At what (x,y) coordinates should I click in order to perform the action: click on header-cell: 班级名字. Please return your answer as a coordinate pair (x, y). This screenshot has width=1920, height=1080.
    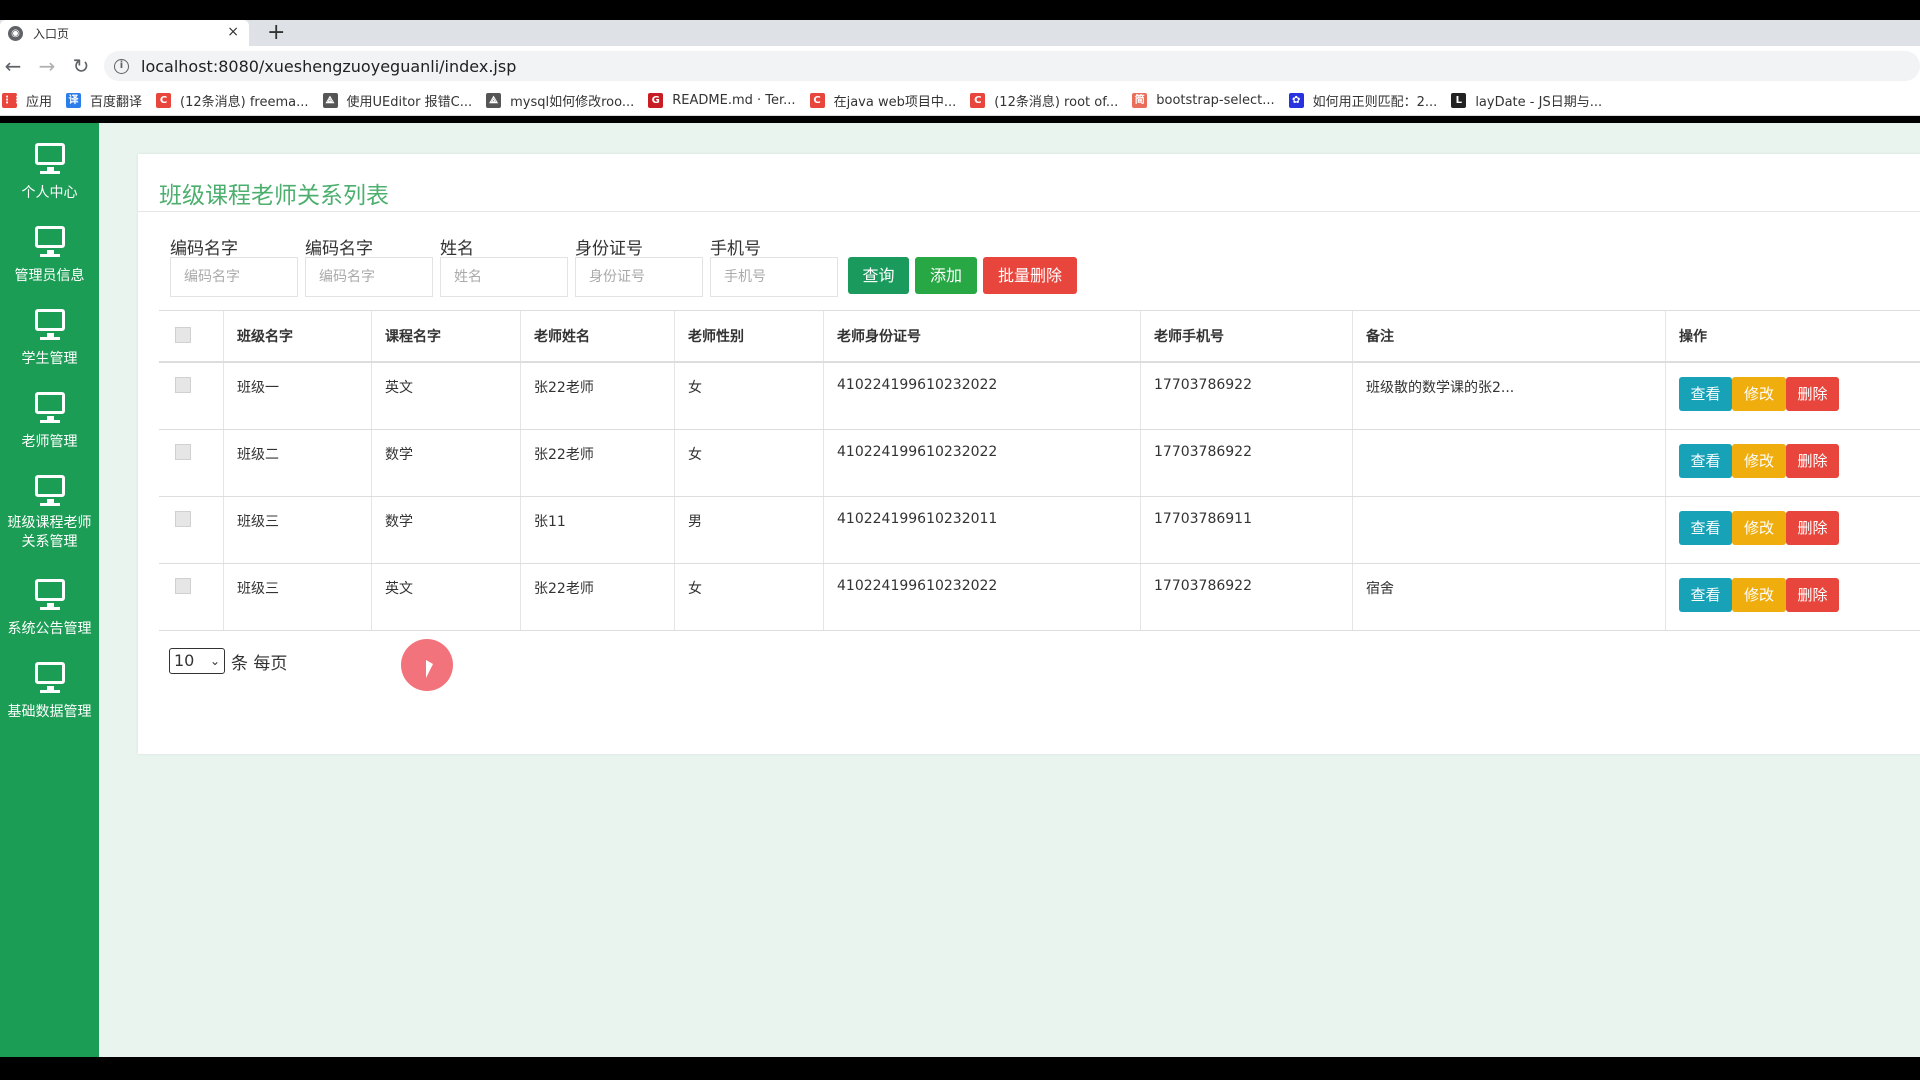
    Looking at the image, I should click on (297, 336).